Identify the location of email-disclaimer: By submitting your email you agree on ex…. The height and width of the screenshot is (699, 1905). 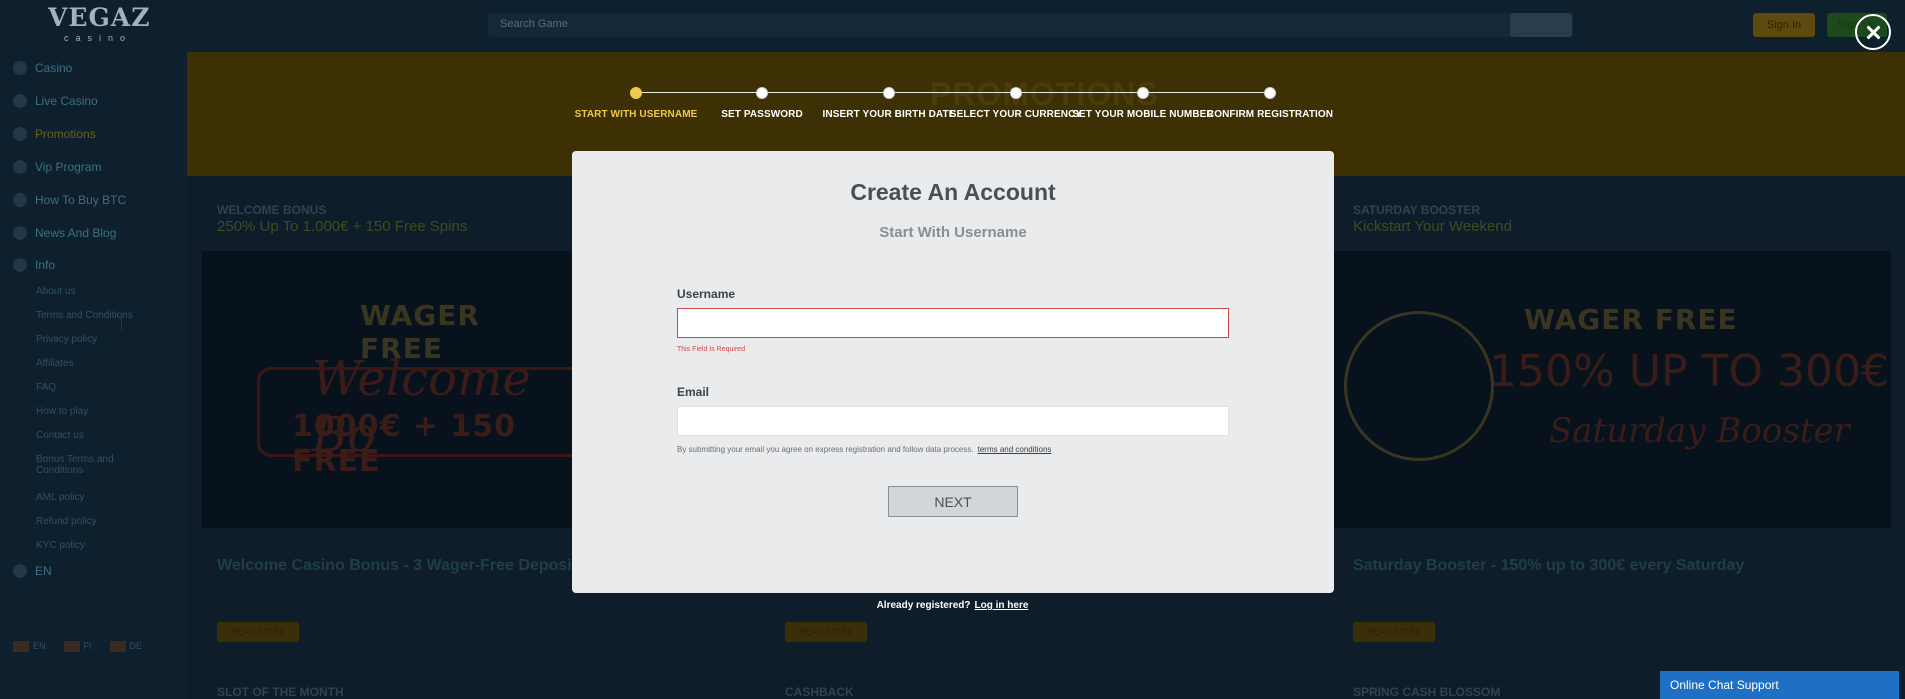
(864, 449).